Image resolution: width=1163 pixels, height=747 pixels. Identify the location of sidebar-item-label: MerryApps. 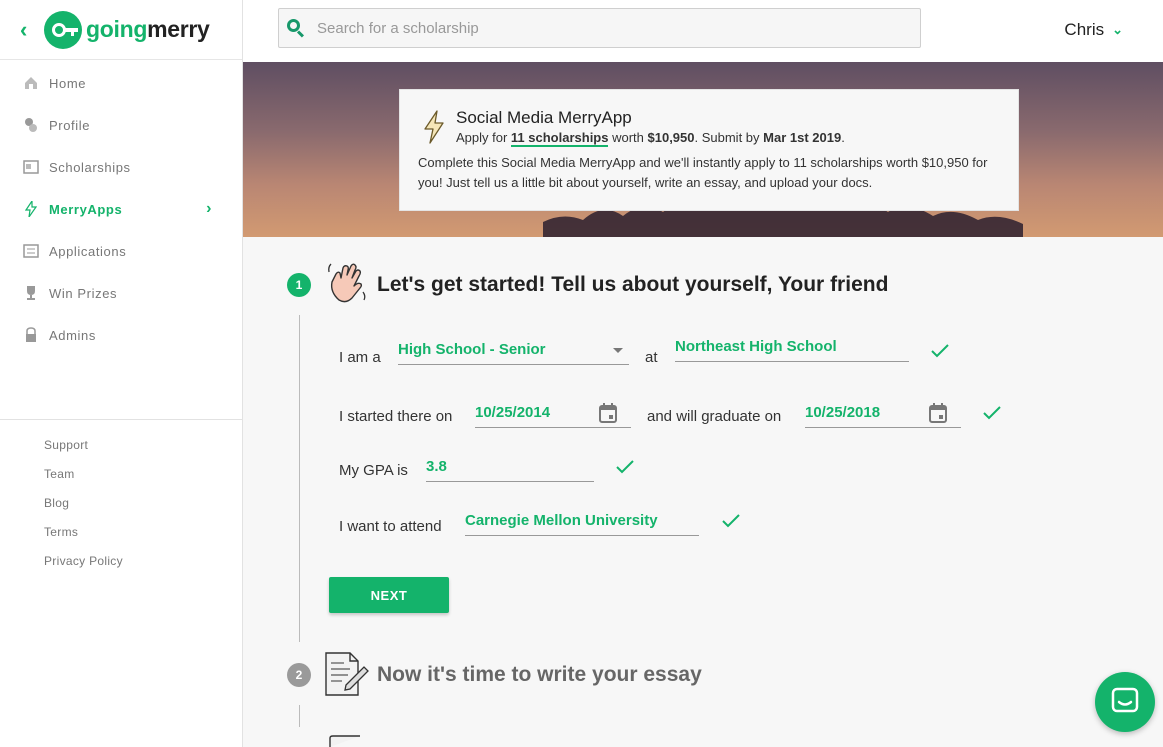
(86, 209).